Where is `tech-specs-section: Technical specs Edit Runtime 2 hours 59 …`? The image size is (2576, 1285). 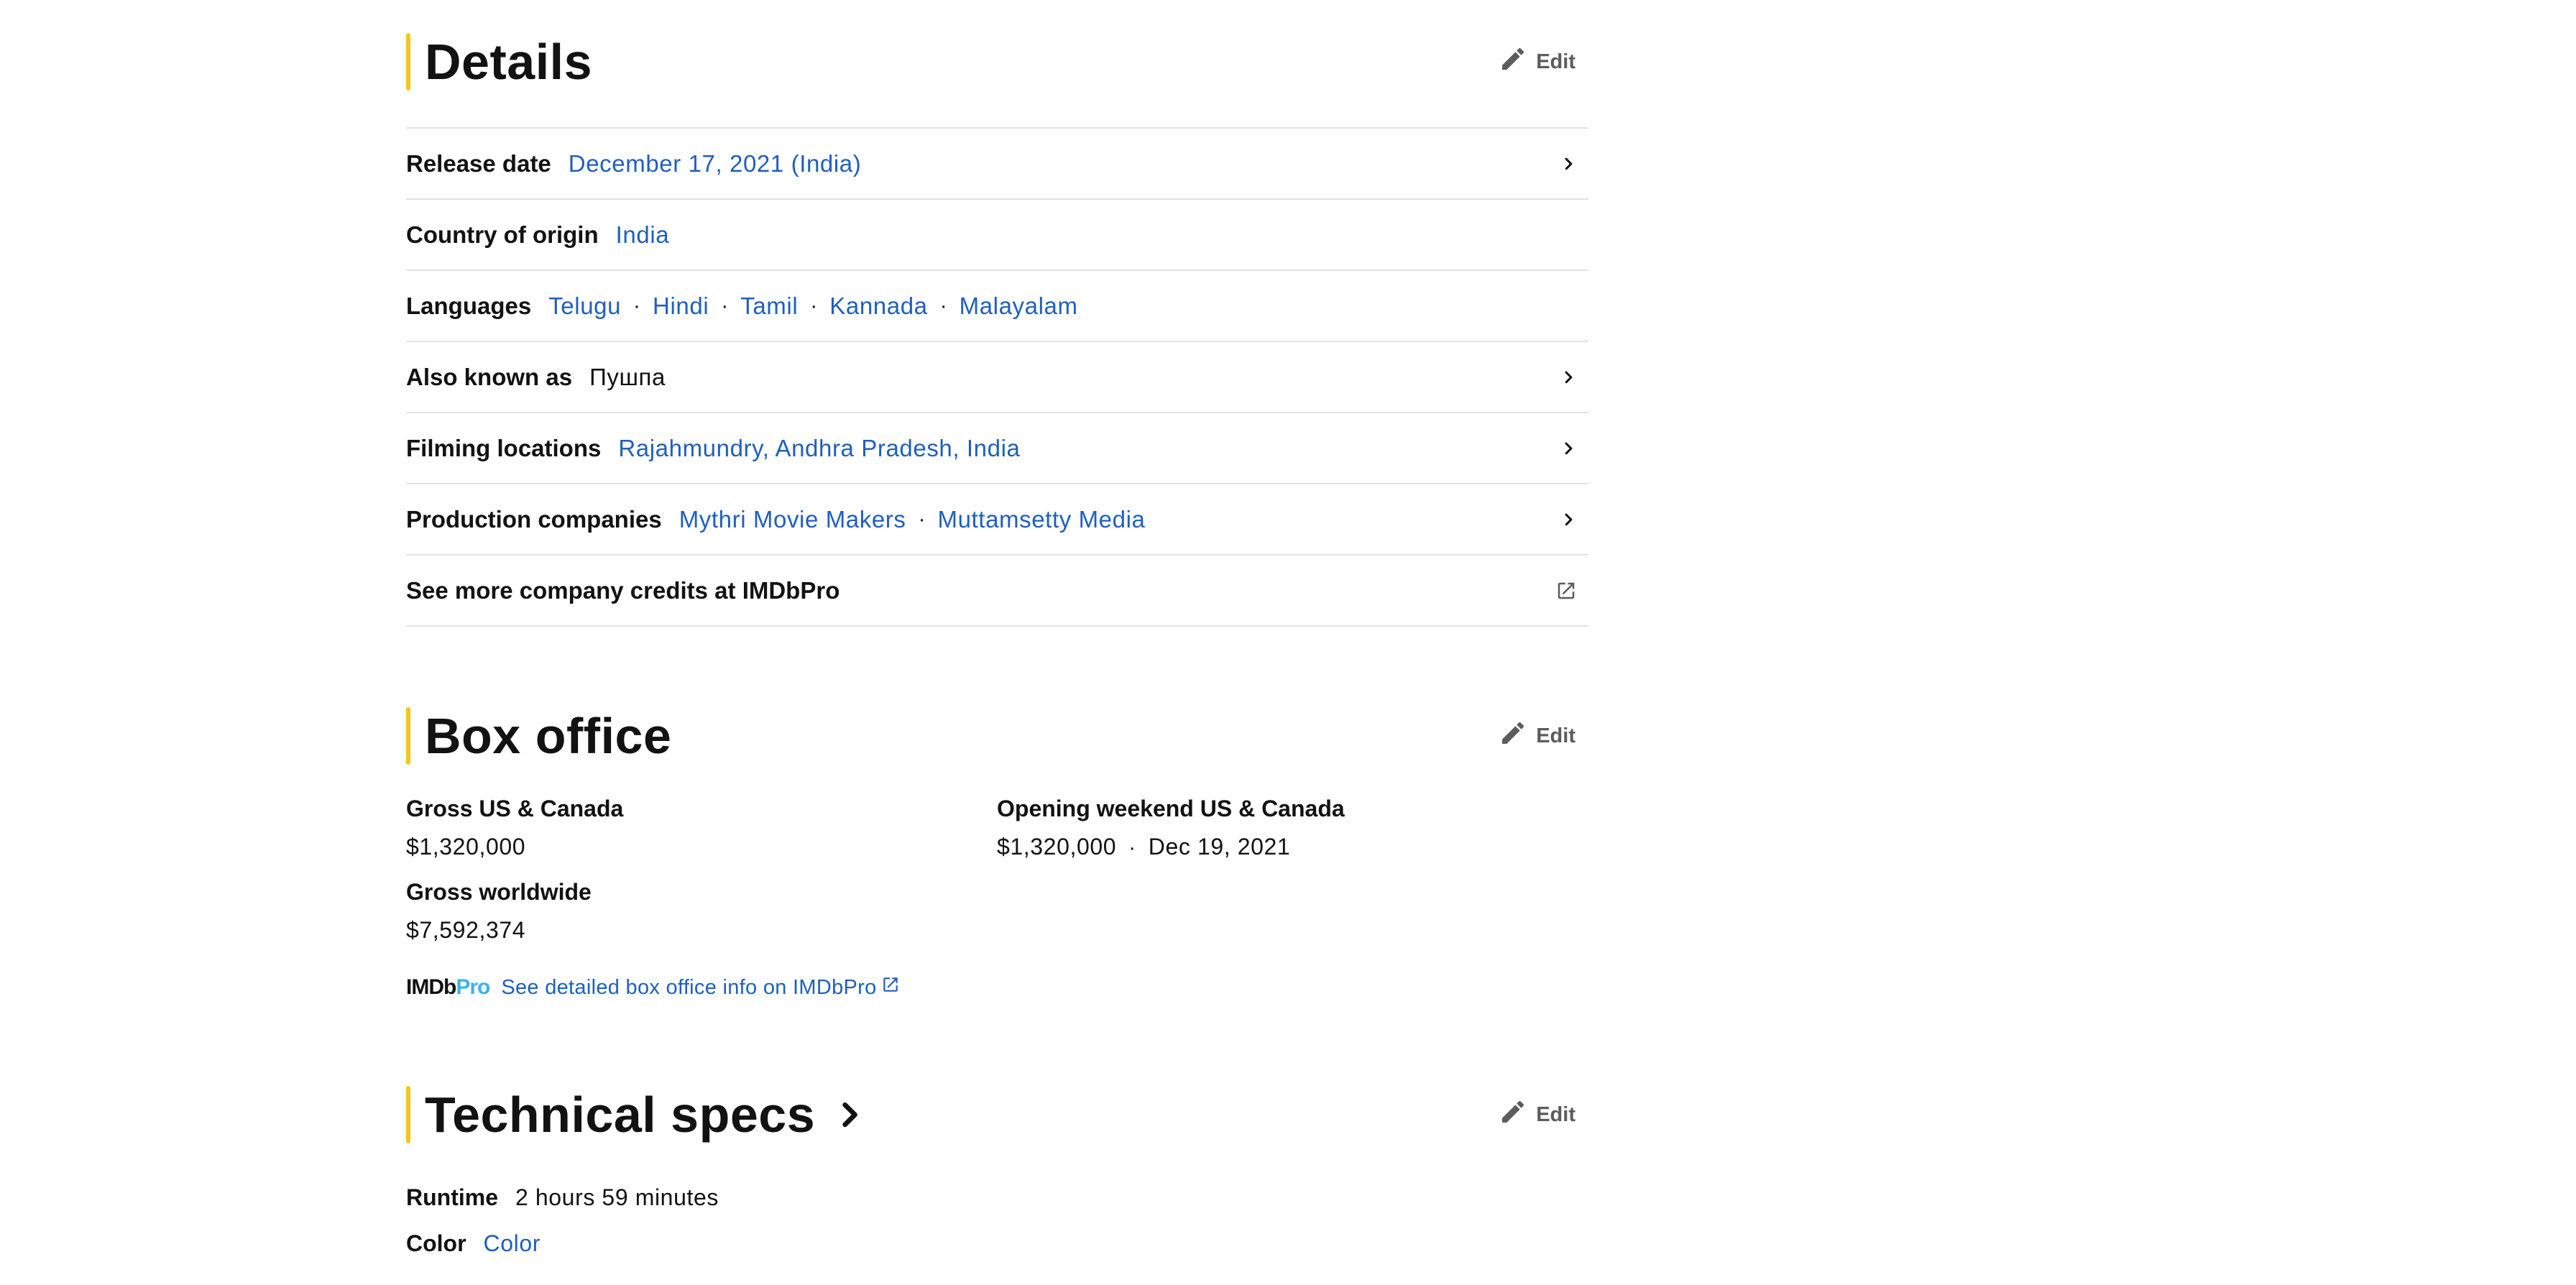 tech-specs-section: Technical specs Edit Runtime 2 hours 59 … is located at coordinates (997, 1175).